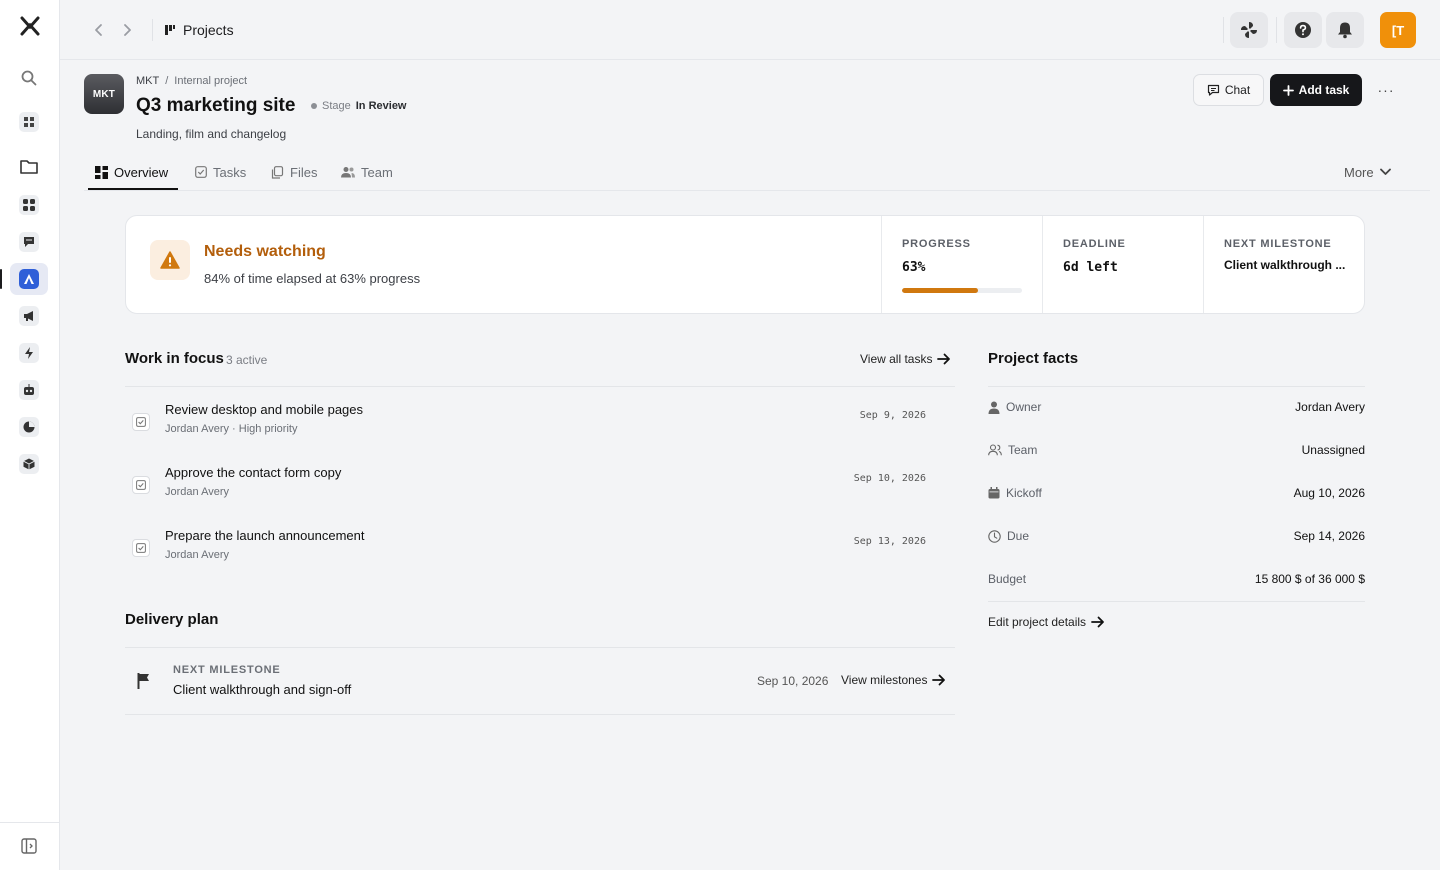 This screenshot has height=870, width=1440. What do you see at coordinates (1329, 536) in the screenshot?
I see `due-value: Sep 14, 2026` at bounding box center [1329, 536].